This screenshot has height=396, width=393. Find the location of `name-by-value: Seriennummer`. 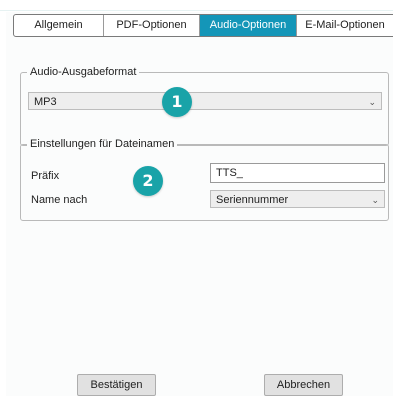

name-by-value: Seriennummer is located at coordinates (252, 200).